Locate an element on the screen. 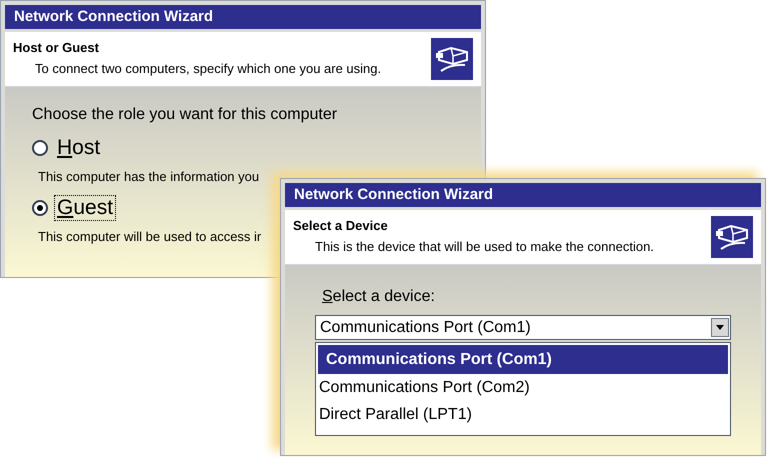 The width and height of the screenshot is (768, 458). header-subtitle: This is the device that will be used to make the connection. is located at coordinates (484, 247).